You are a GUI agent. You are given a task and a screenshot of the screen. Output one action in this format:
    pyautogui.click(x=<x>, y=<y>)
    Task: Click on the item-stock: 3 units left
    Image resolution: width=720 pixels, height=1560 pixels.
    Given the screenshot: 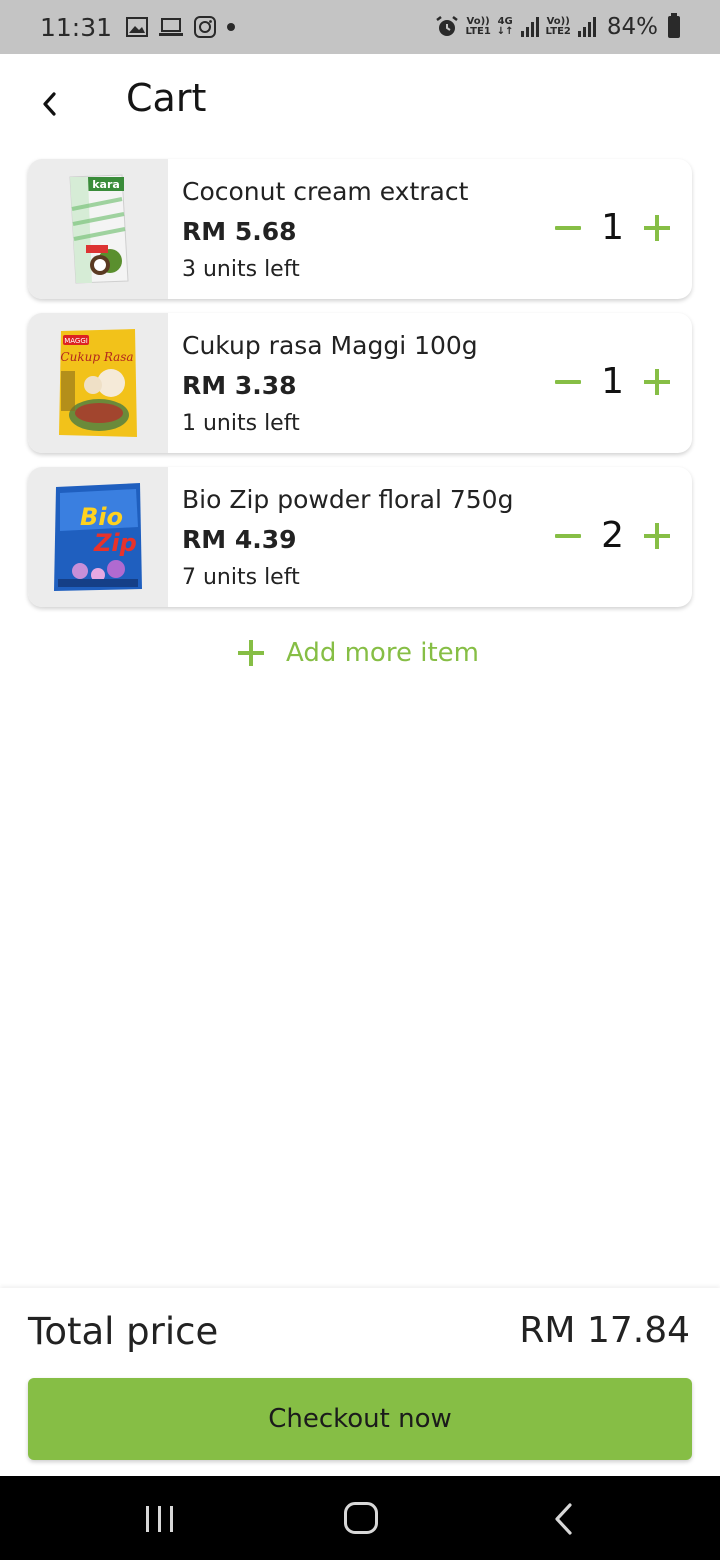 What is the action you would take?
    pyautogui.click(x=241, y=269)
    